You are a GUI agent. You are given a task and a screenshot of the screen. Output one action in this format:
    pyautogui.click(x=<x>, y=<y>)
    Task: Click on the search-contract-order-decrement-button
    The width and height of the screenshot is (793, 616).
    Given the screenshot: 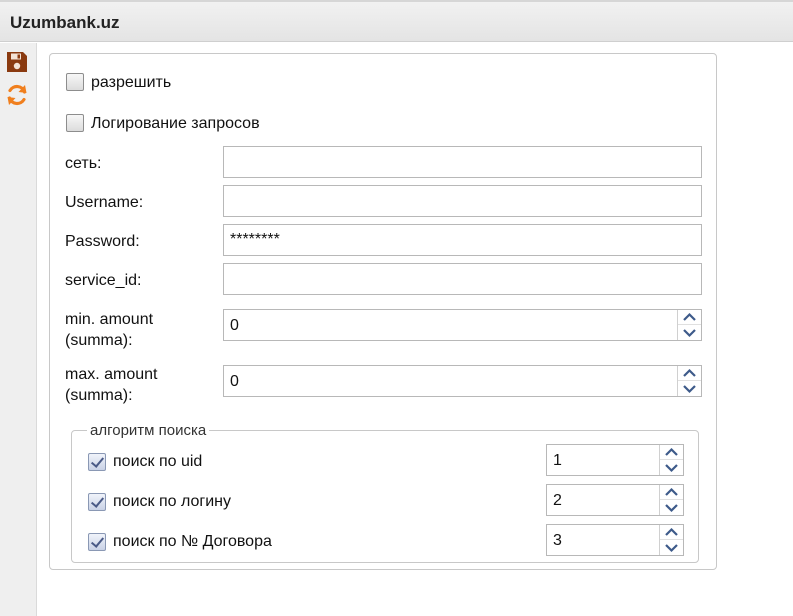 What is the action you would take?
    pyautogui.click(x=671, y=547)
    